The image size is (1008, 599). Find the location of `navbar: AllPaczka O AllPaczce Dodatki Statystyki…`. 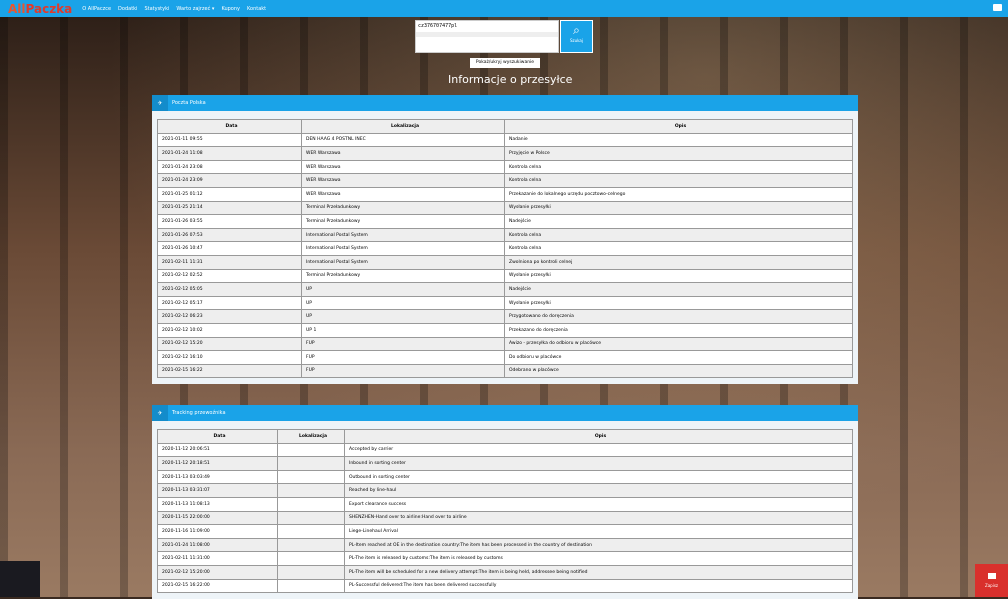

navbar: AllPaczka O AllPaczce Dodatki Statystyki… is located at coordinates (504, 8).